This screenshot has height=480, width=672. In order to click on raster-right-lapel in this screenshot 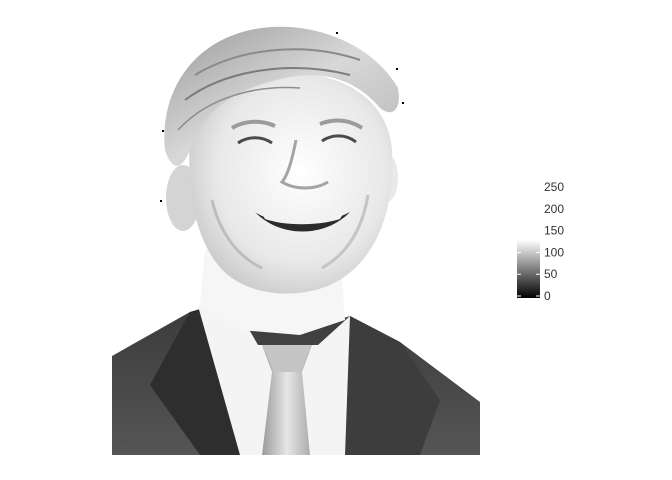, I will do `click(392, 385)`.